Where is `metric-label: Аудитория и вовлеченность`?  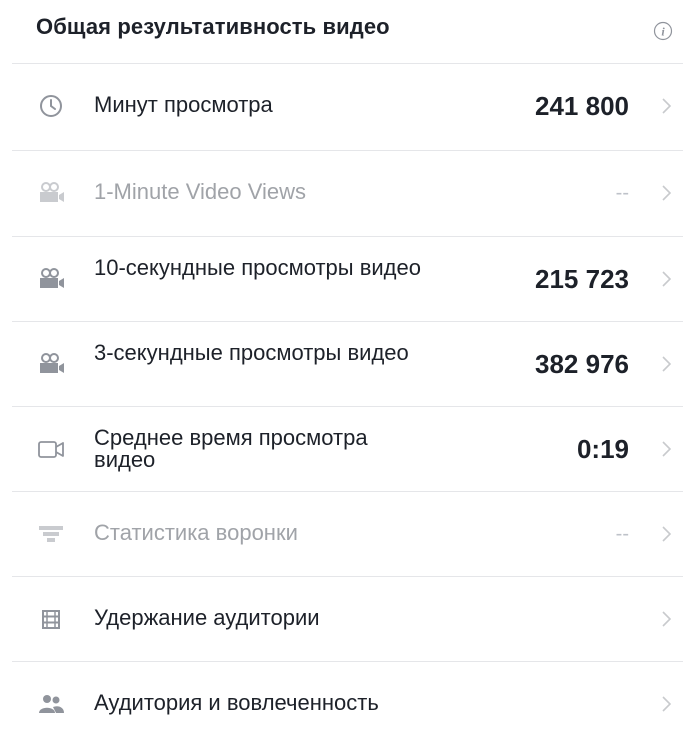 metric-label: Аудитория и вовлеченность is located at coordinates (236, 702).